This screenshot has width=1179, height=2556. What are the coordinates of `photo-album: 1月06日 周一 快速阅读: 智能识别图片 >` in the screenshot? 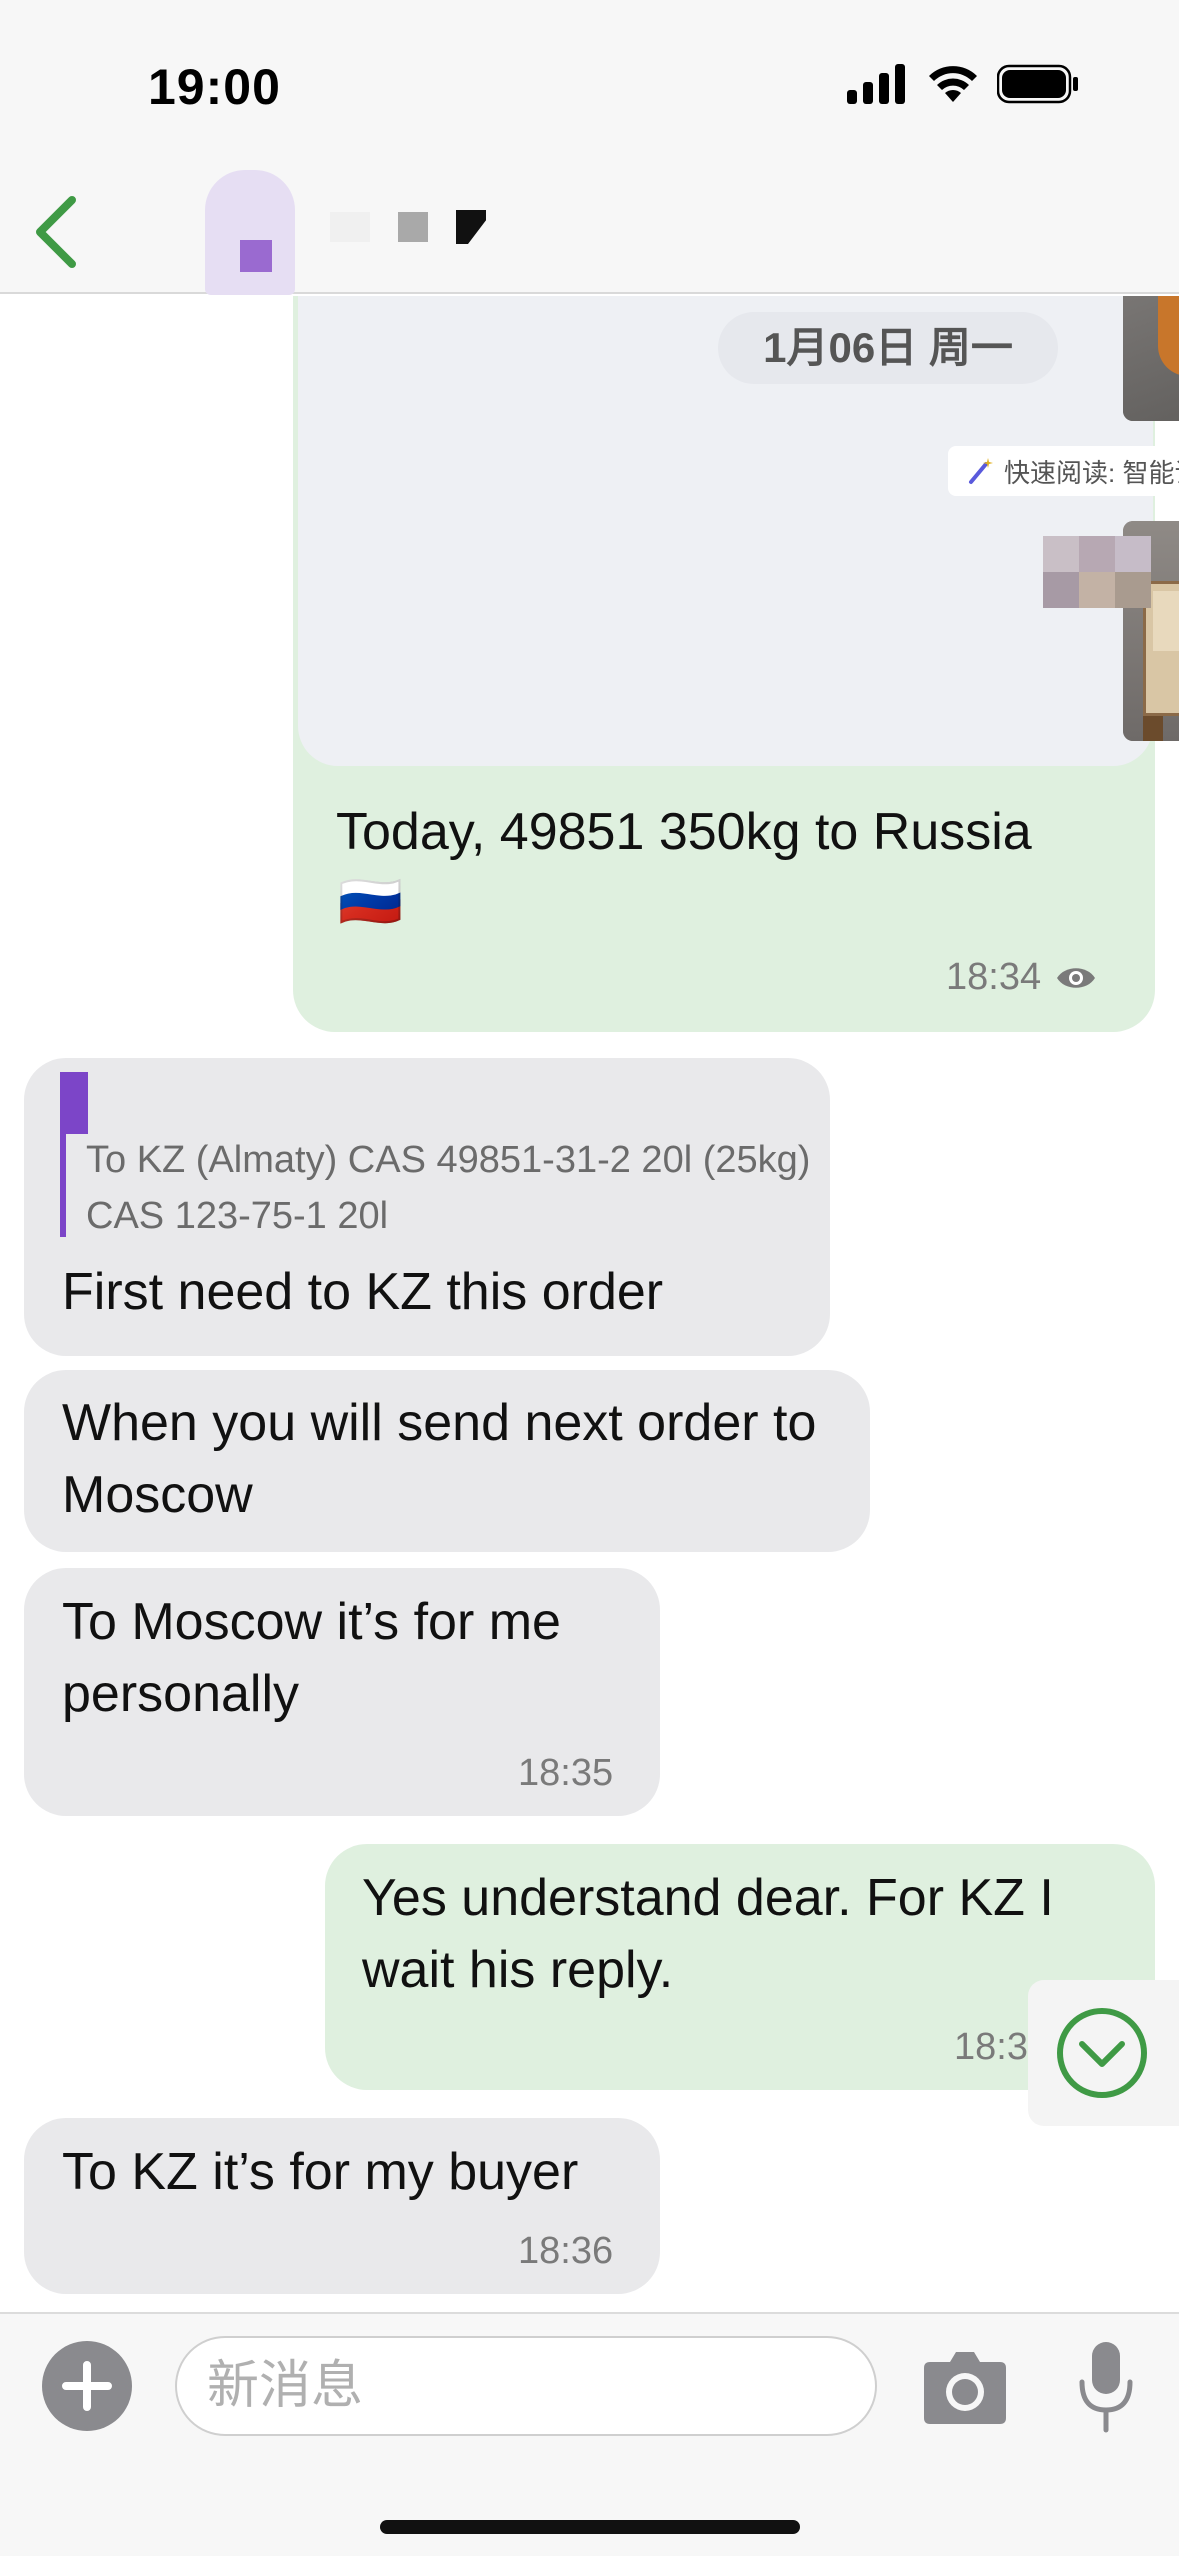 It's located at (738, 531).